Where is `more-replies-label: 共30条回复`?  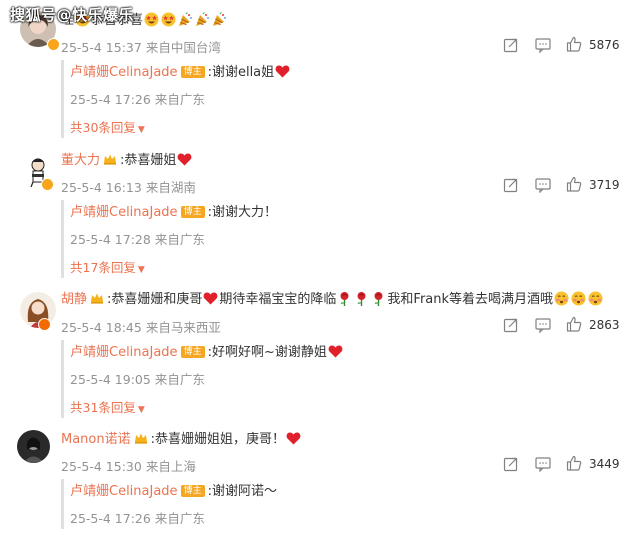 more-replies-label: 共30条回复 is located at coordinates (103, 127).